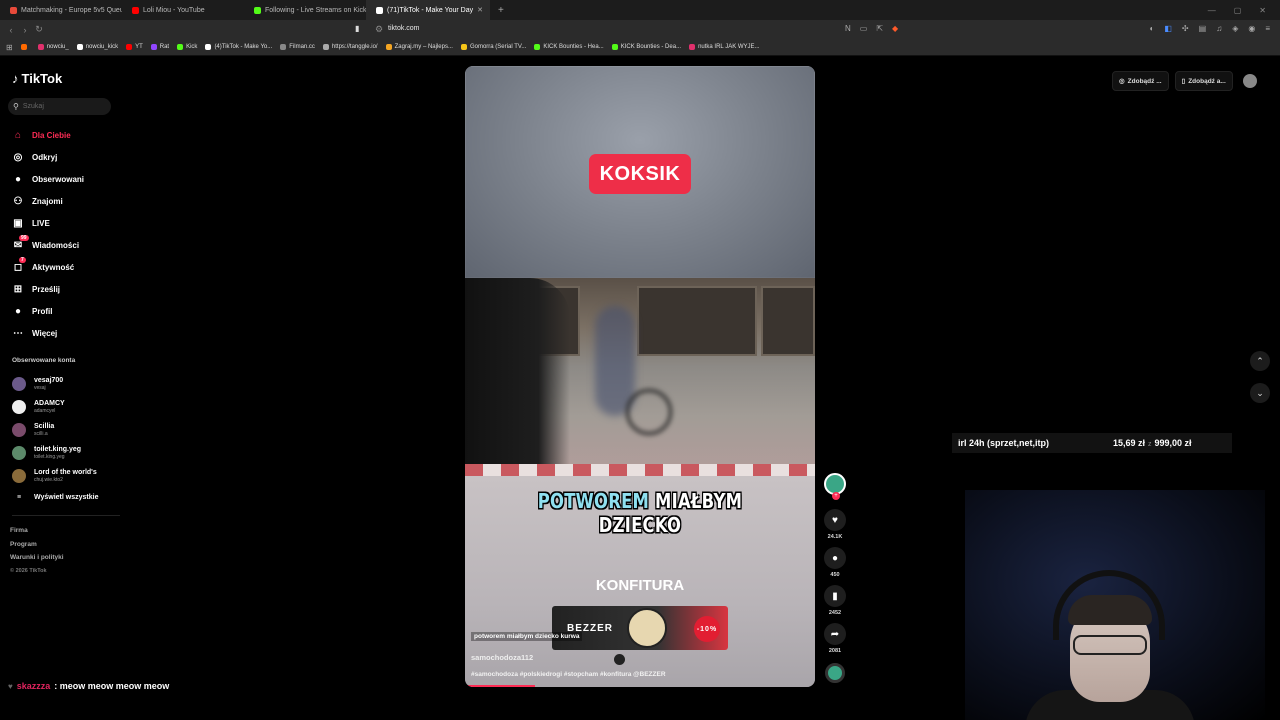 Image resolution: width=1280 pixels, height=720 pixels. I want to click on back-icon: ‹, so click(11, 30).